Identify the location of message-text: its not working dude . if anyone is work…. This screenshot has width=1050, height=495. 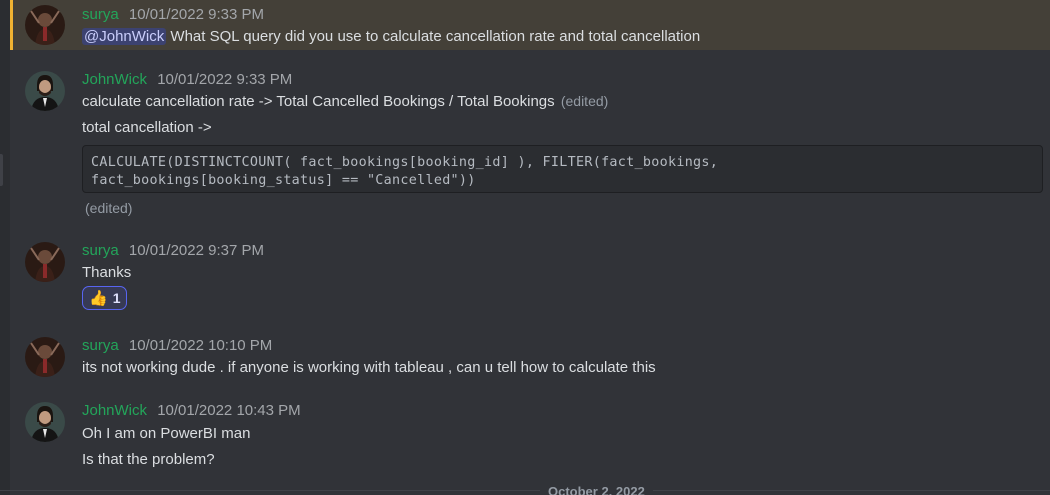
(369, 367).